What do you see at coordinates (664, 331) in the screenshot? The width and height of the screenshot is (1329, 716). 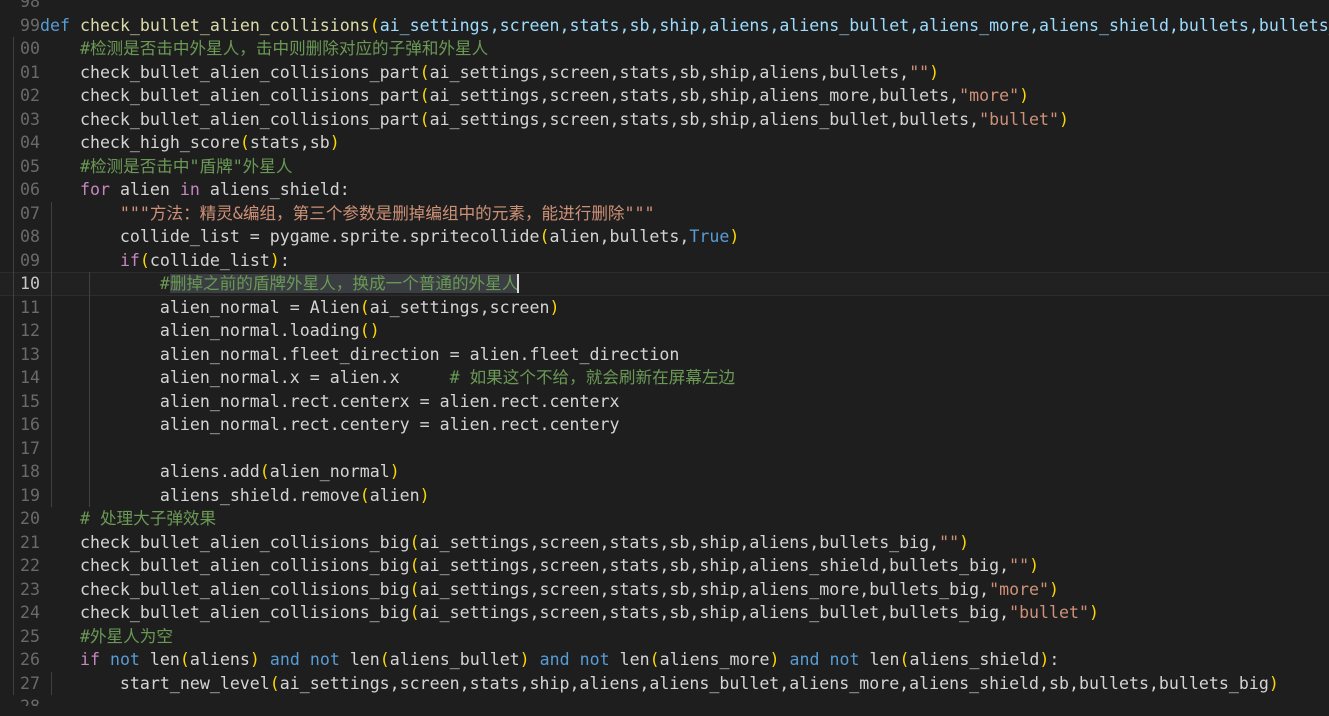 I see `editor-line: 12 alien_normal.loading()` at bounding box center [664, 331].